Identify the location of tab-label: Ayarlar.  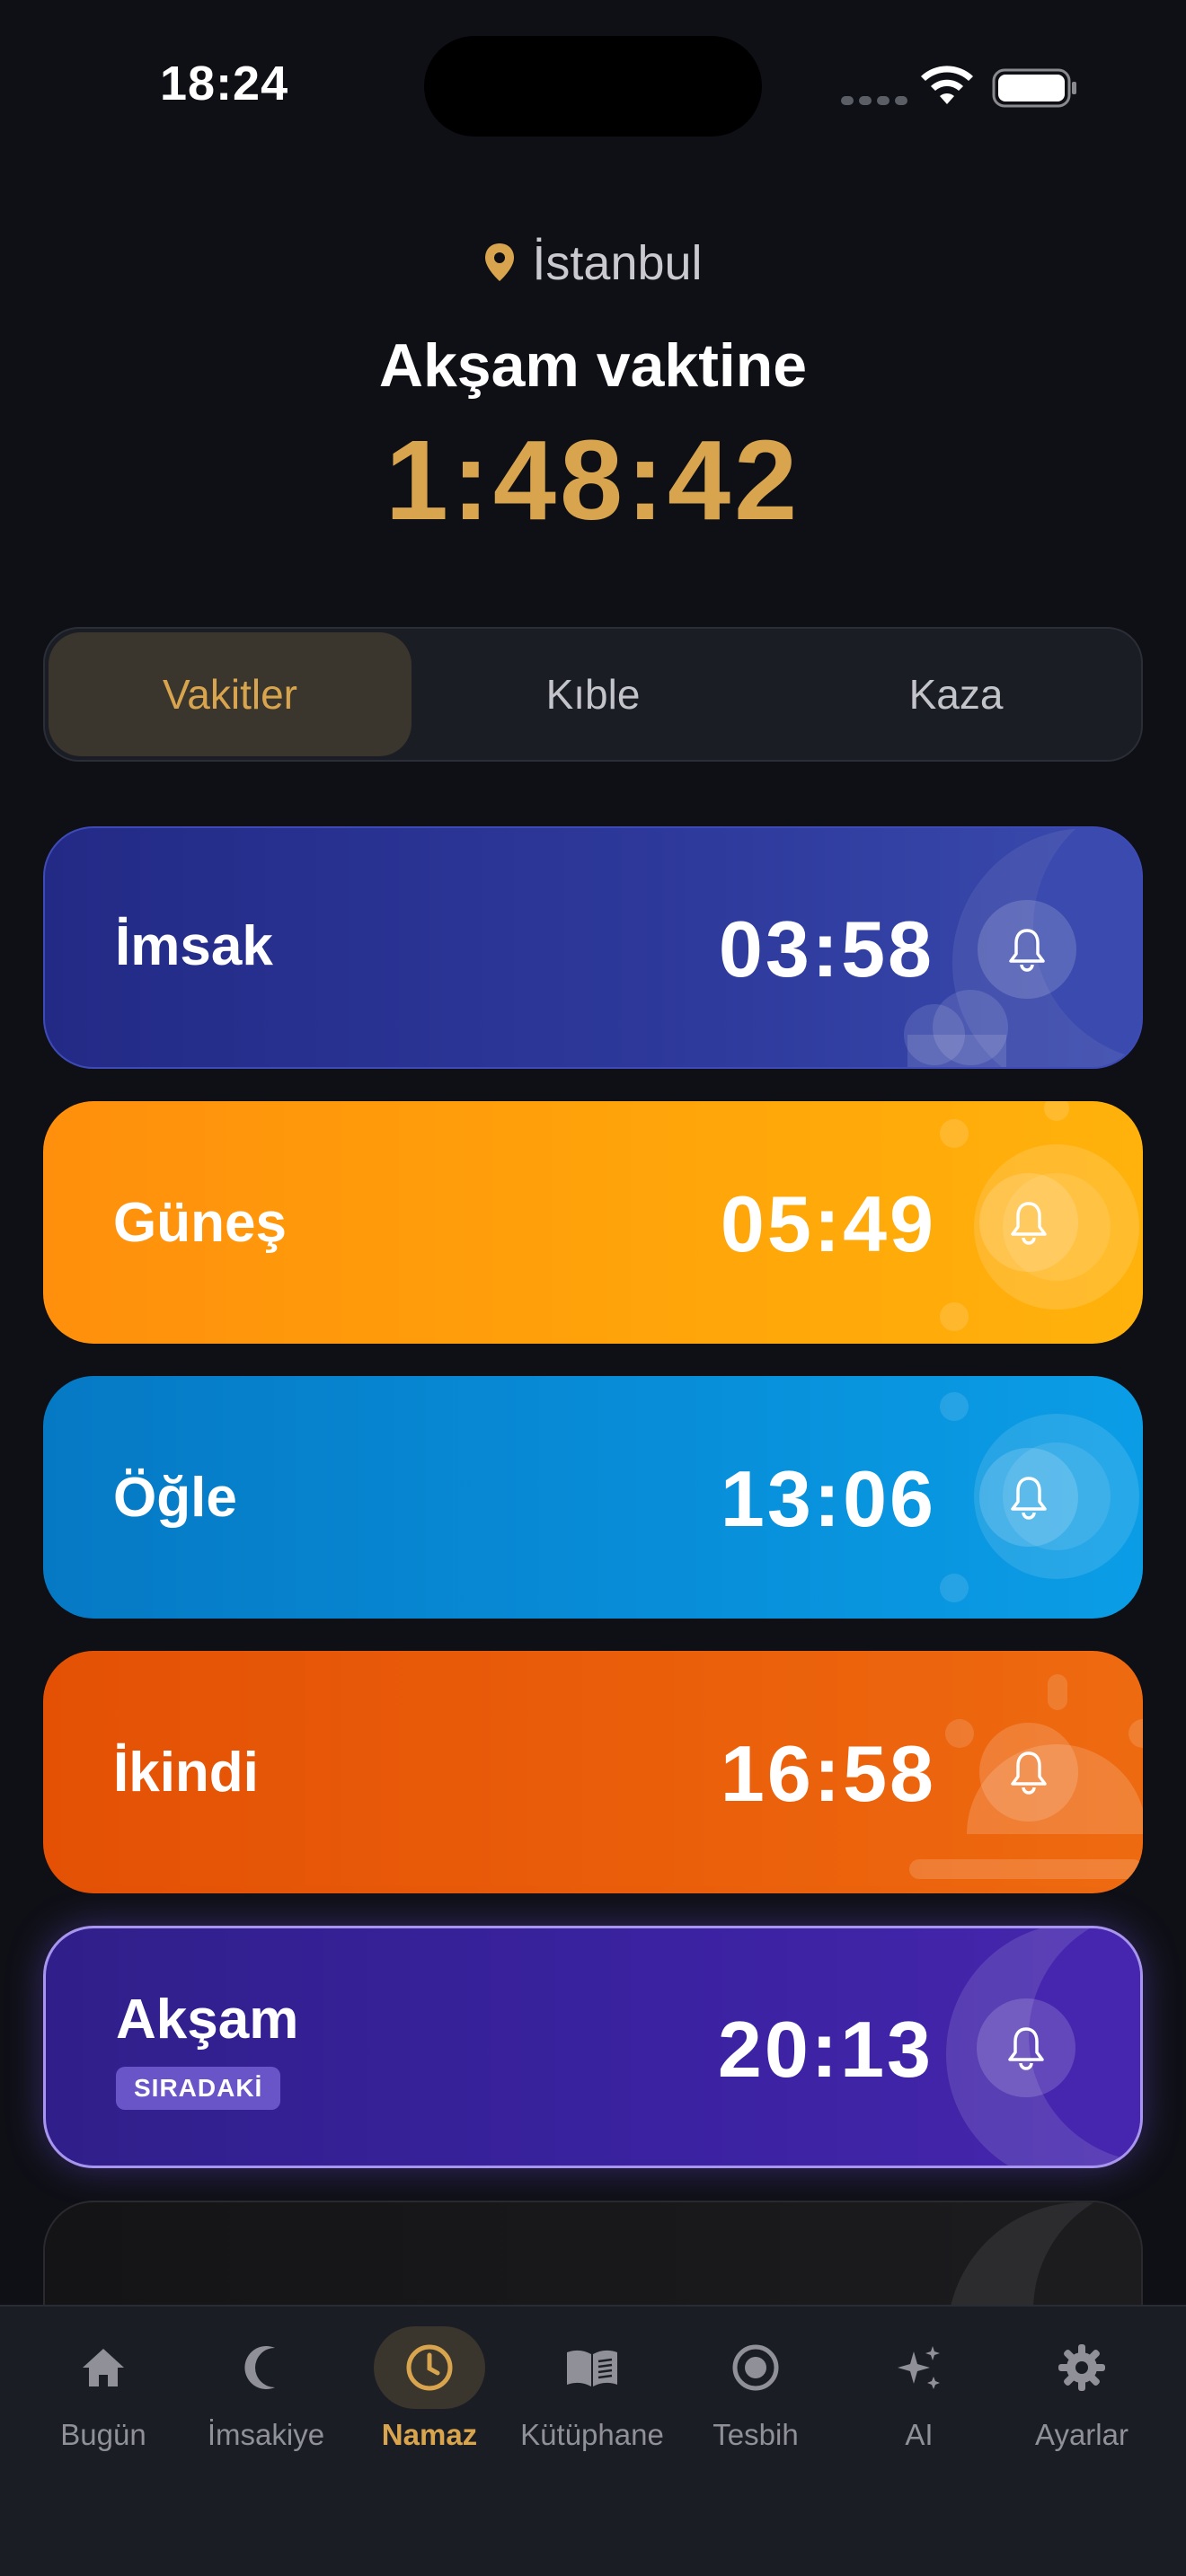
(1081, 2434).